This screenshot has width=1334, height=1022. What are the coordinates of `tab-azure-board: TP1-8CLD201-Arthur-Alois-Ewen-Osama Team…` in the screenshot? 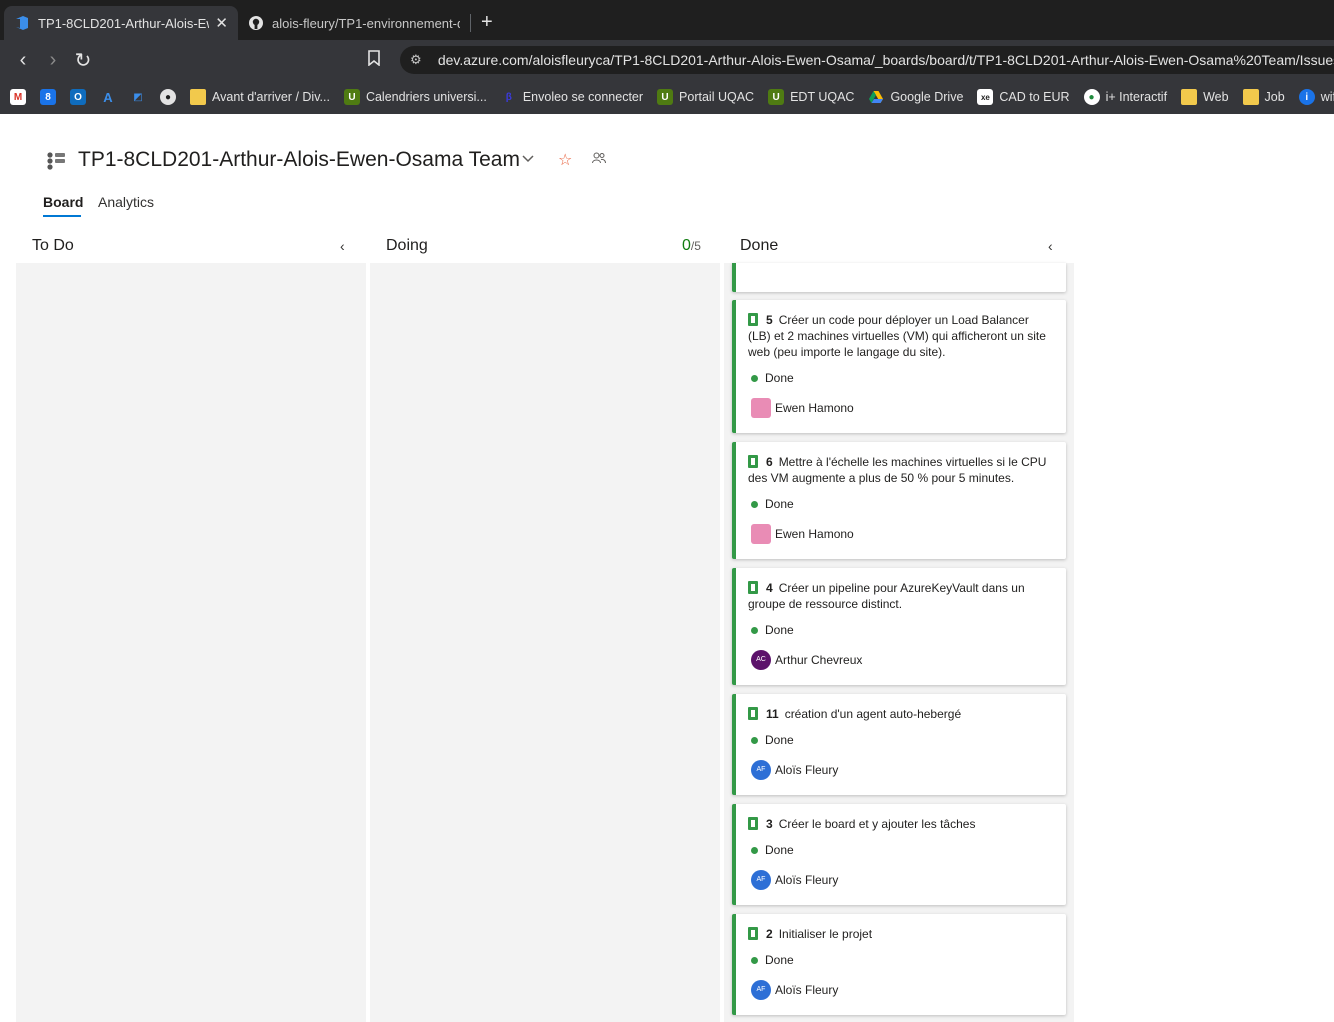 It's located at (121, 23).